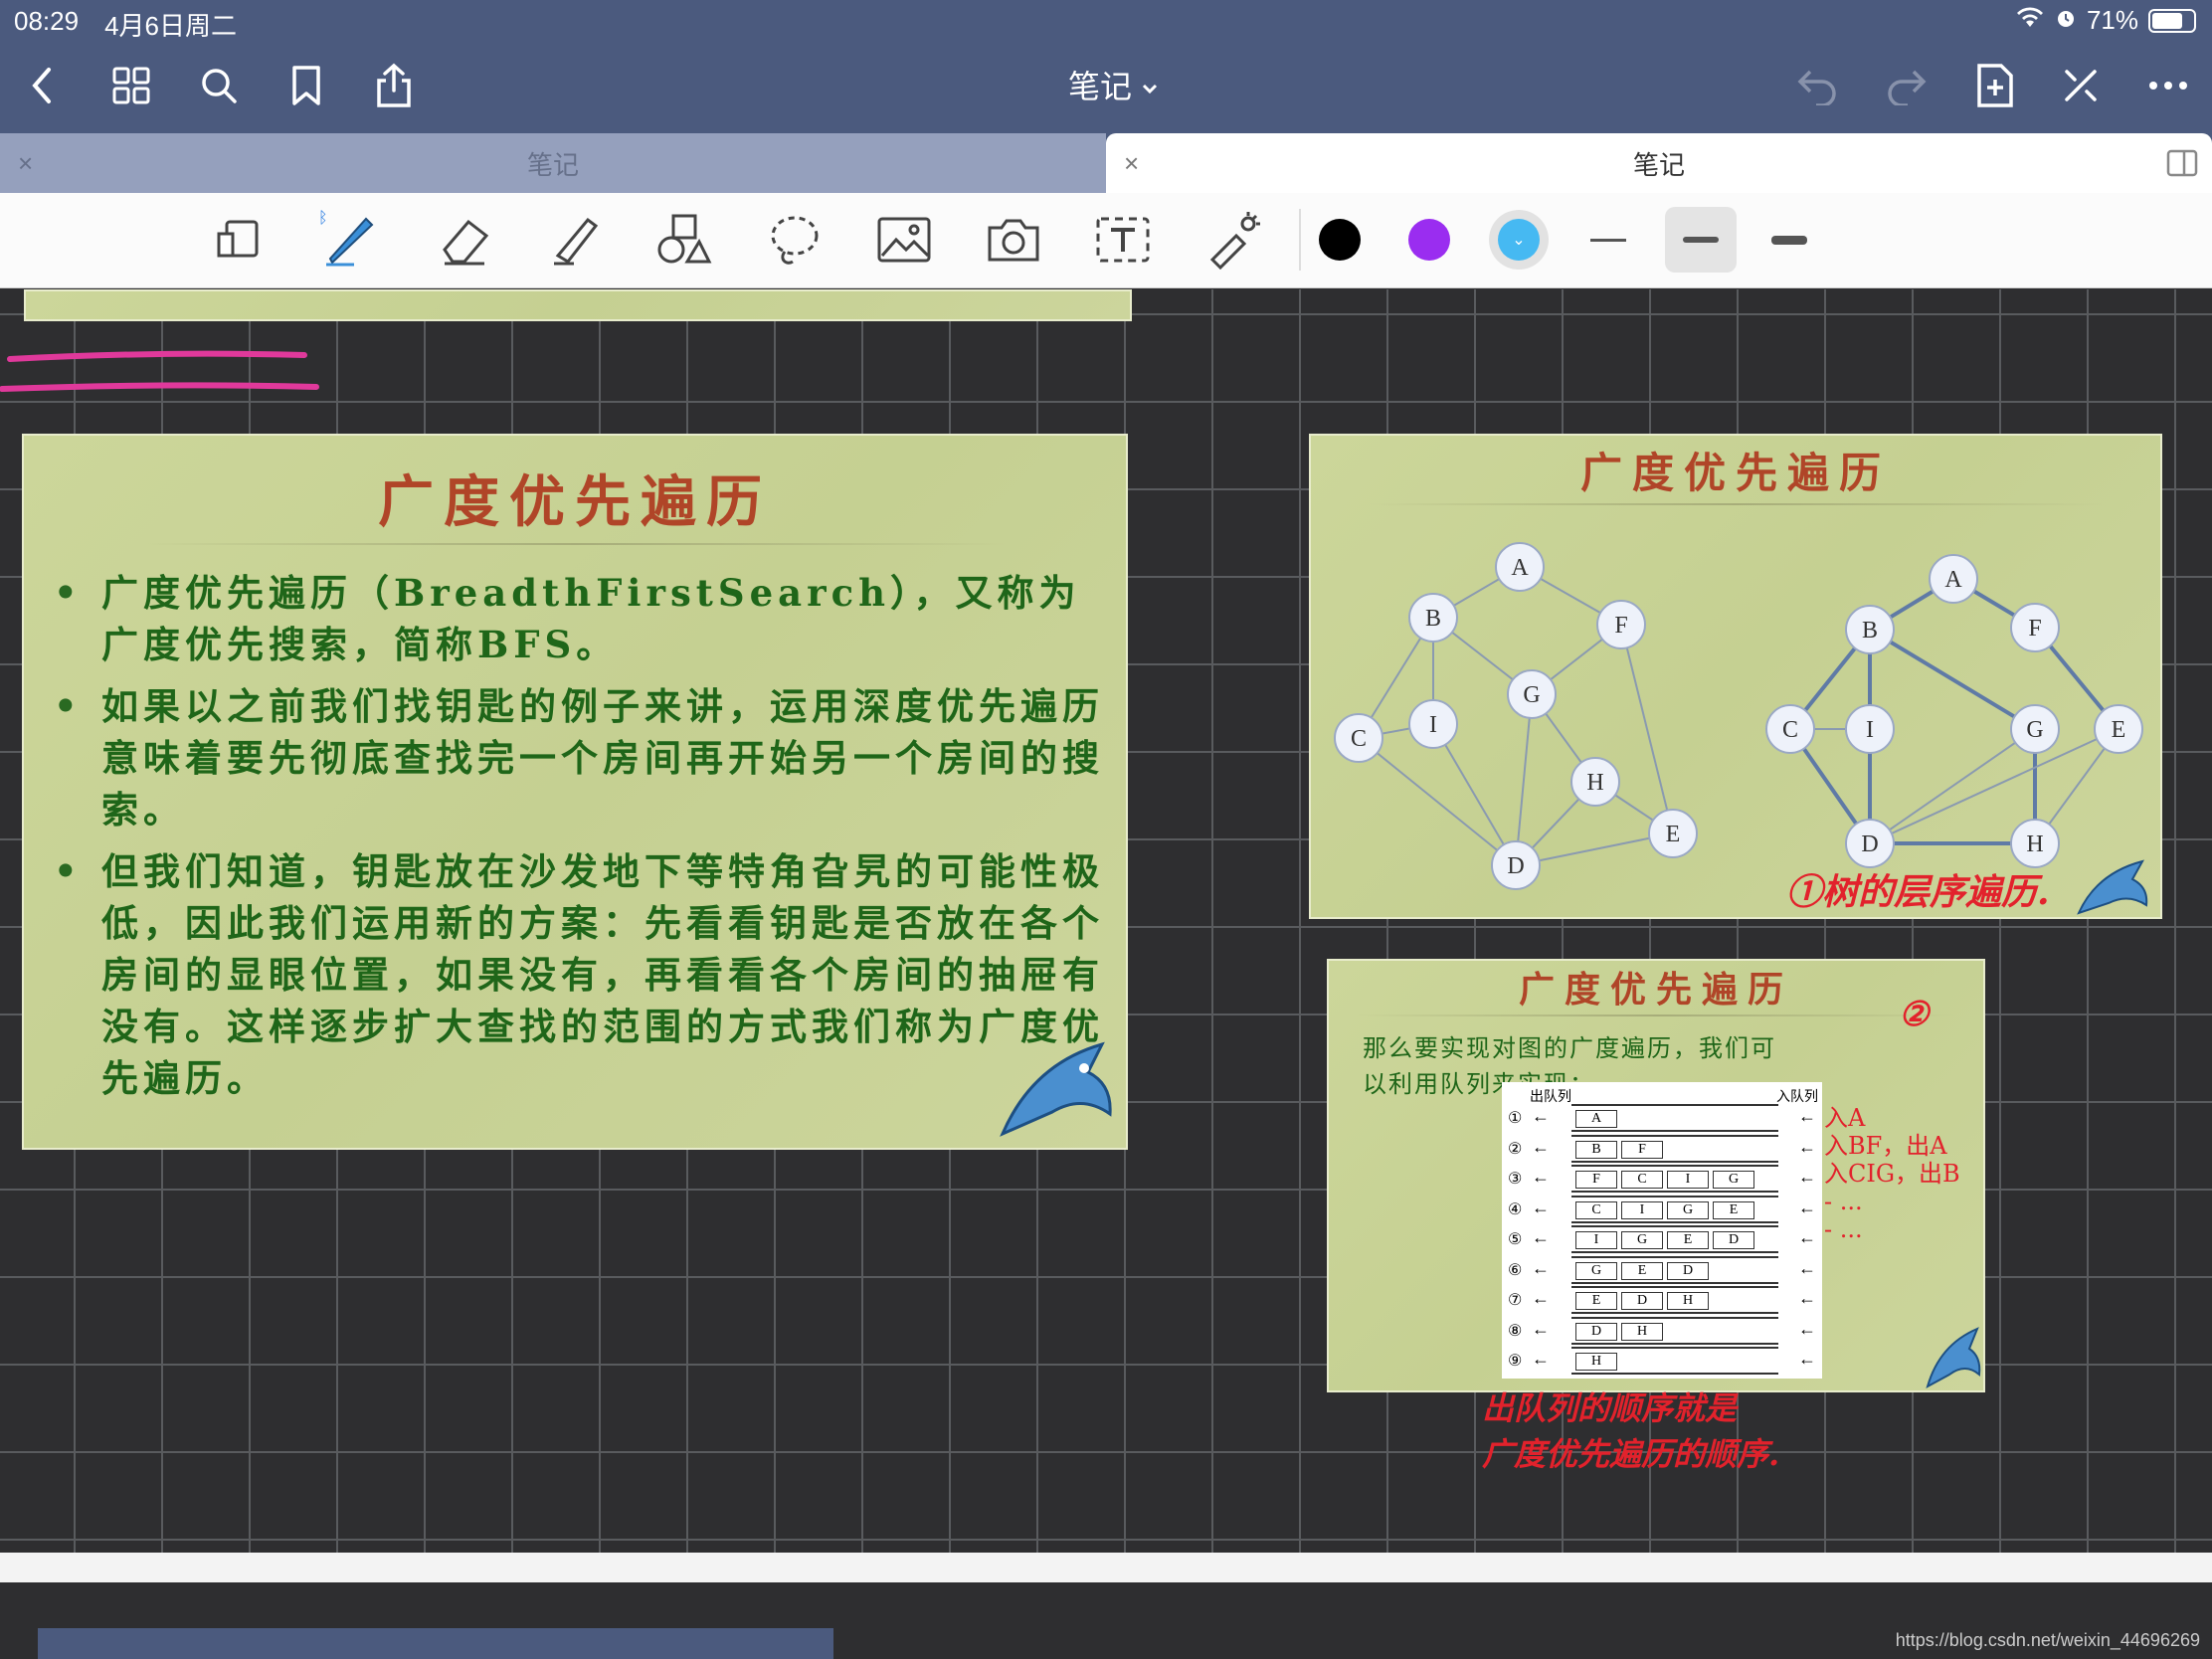  What do you see at coordinates (1515, 1239) in the screenshot?
I see `queue-step-label: ⑤` at bounding box center [1515, 1239].